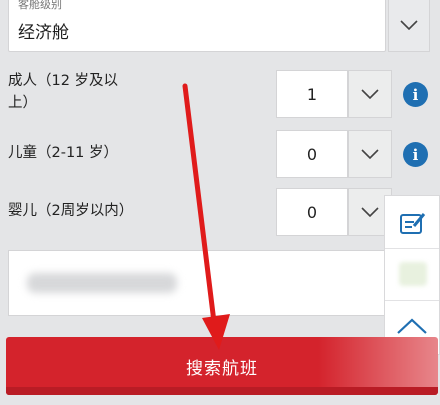  I want to click on adult-label-line1: 成人（12 岁及以, so click(63, 81).